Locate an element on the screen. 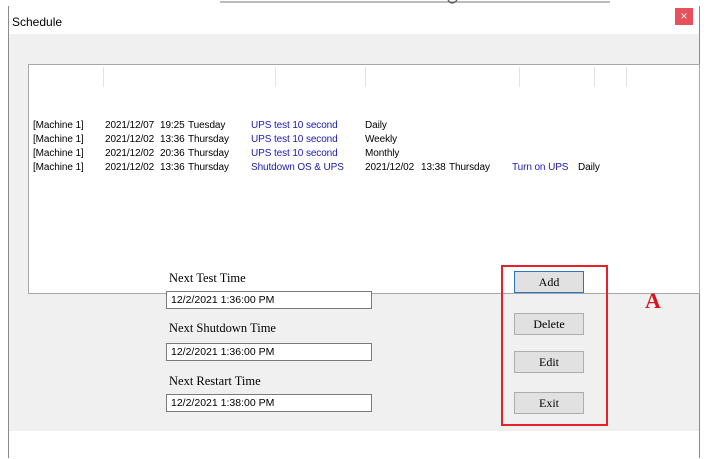 This screenshot has height=459, width=706. close-button: × is located at coordinates (684, 16).